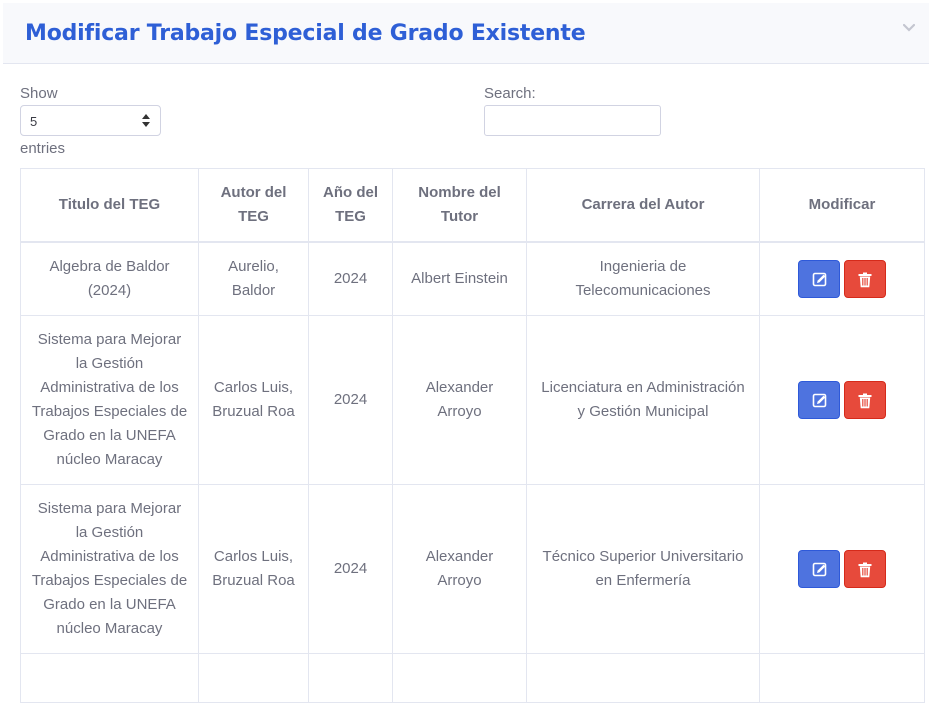 This screenshot has width=929, height=714. What do you see at coordinates (643, 278) in the screenshot?
I see `cell-carrera: Ingenieria de Telecomunicaciones` at bounding box center [643, 278].